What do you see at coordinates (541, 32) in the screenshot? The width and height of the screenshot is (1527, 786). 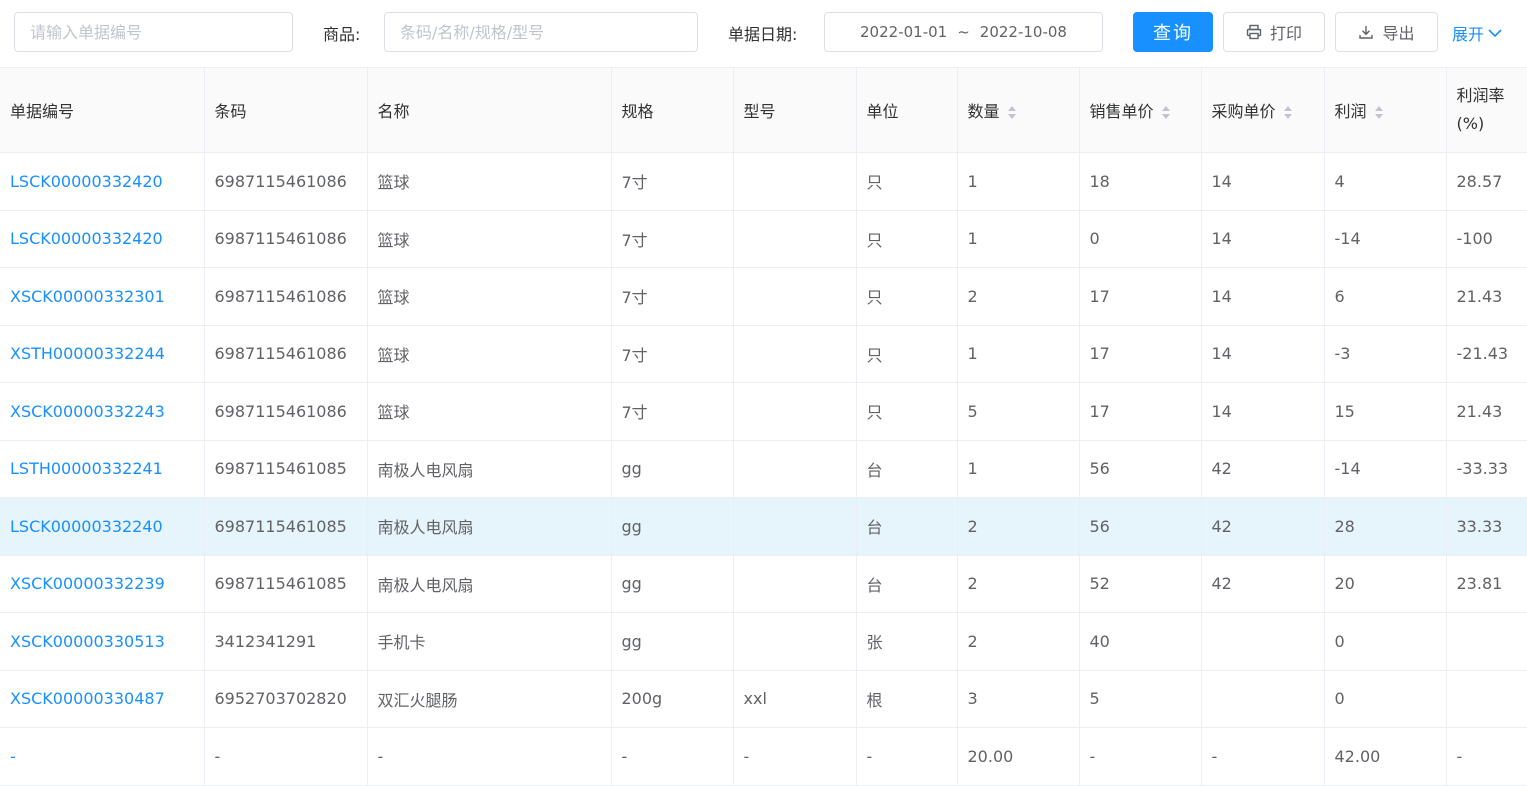 I see `goods-search-input` at bounding box center [541, 32].